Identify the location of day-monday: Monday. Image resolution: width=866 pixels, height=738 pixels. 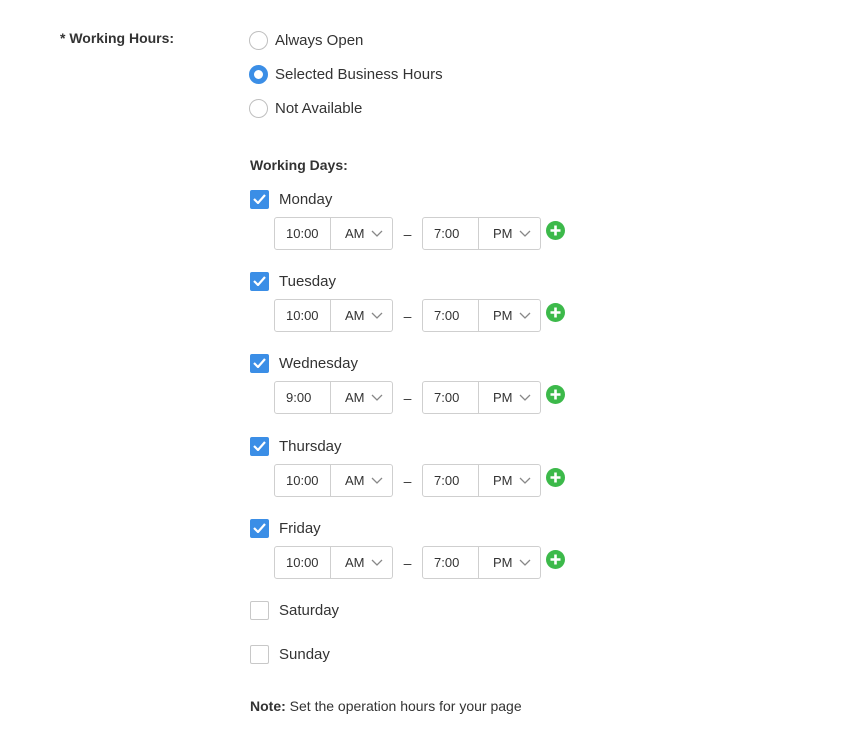
(291, 199).